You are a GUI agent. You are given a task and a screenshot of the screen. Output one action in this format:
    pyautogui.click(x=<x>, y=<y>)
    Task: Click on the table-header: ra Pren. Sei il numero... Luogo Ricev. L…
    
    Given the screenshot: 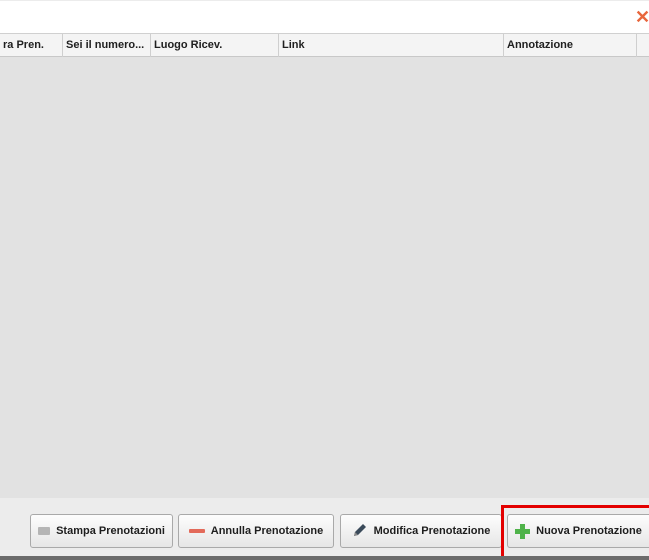 What is the action you would take?
    pyautogui.click(x=324, y=45)
    